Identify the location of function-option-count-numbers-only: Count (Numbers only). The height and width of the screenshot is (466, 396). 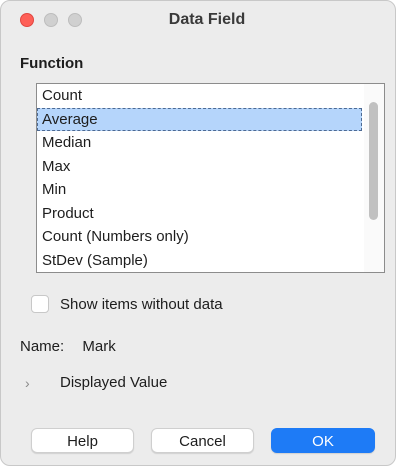
(199, 237).